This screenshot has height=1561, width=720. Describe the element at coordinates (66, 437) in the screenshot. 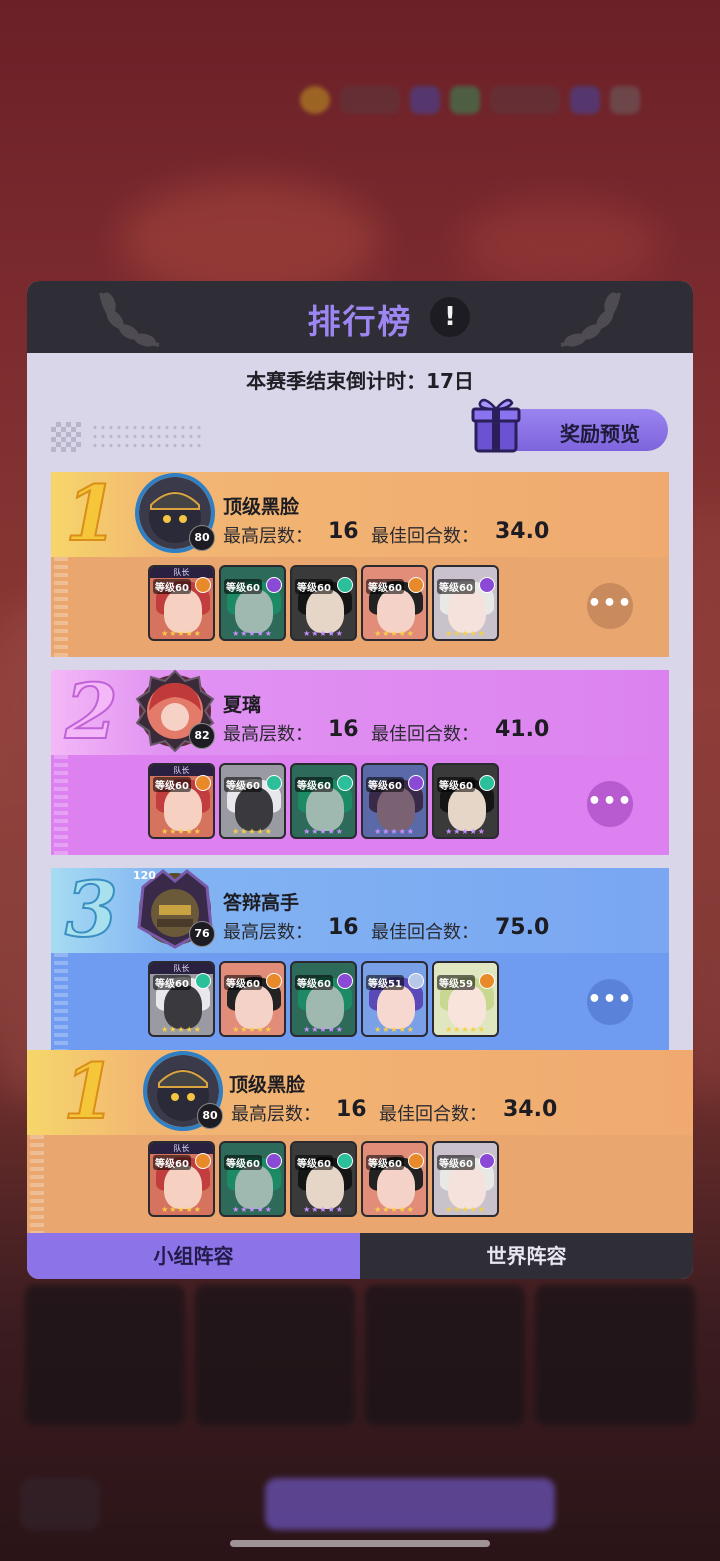

I see `checker-decoration` at that location.